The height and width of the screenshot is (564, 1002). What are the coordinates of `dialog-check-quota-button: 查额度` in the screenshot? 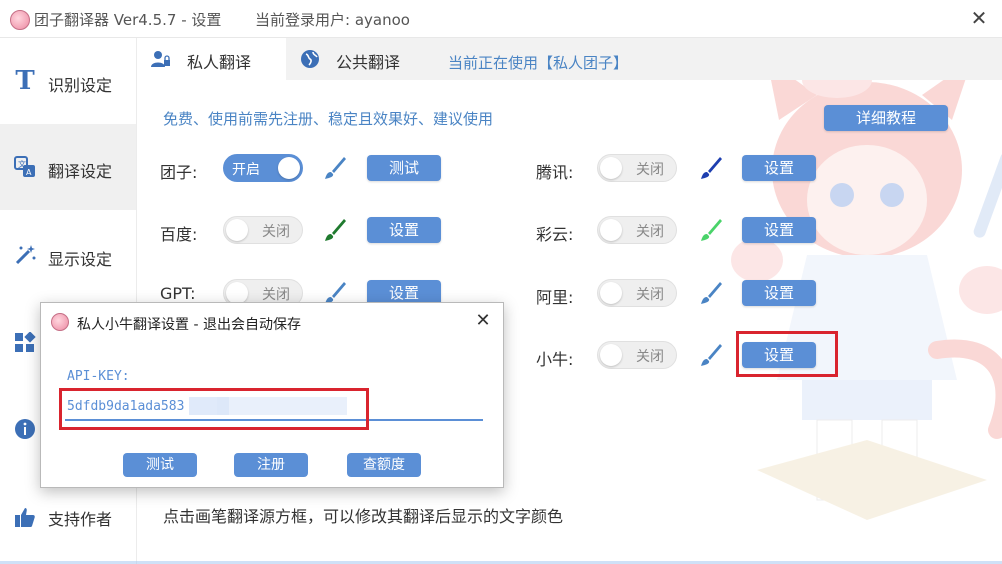 It's located at (384, 465).